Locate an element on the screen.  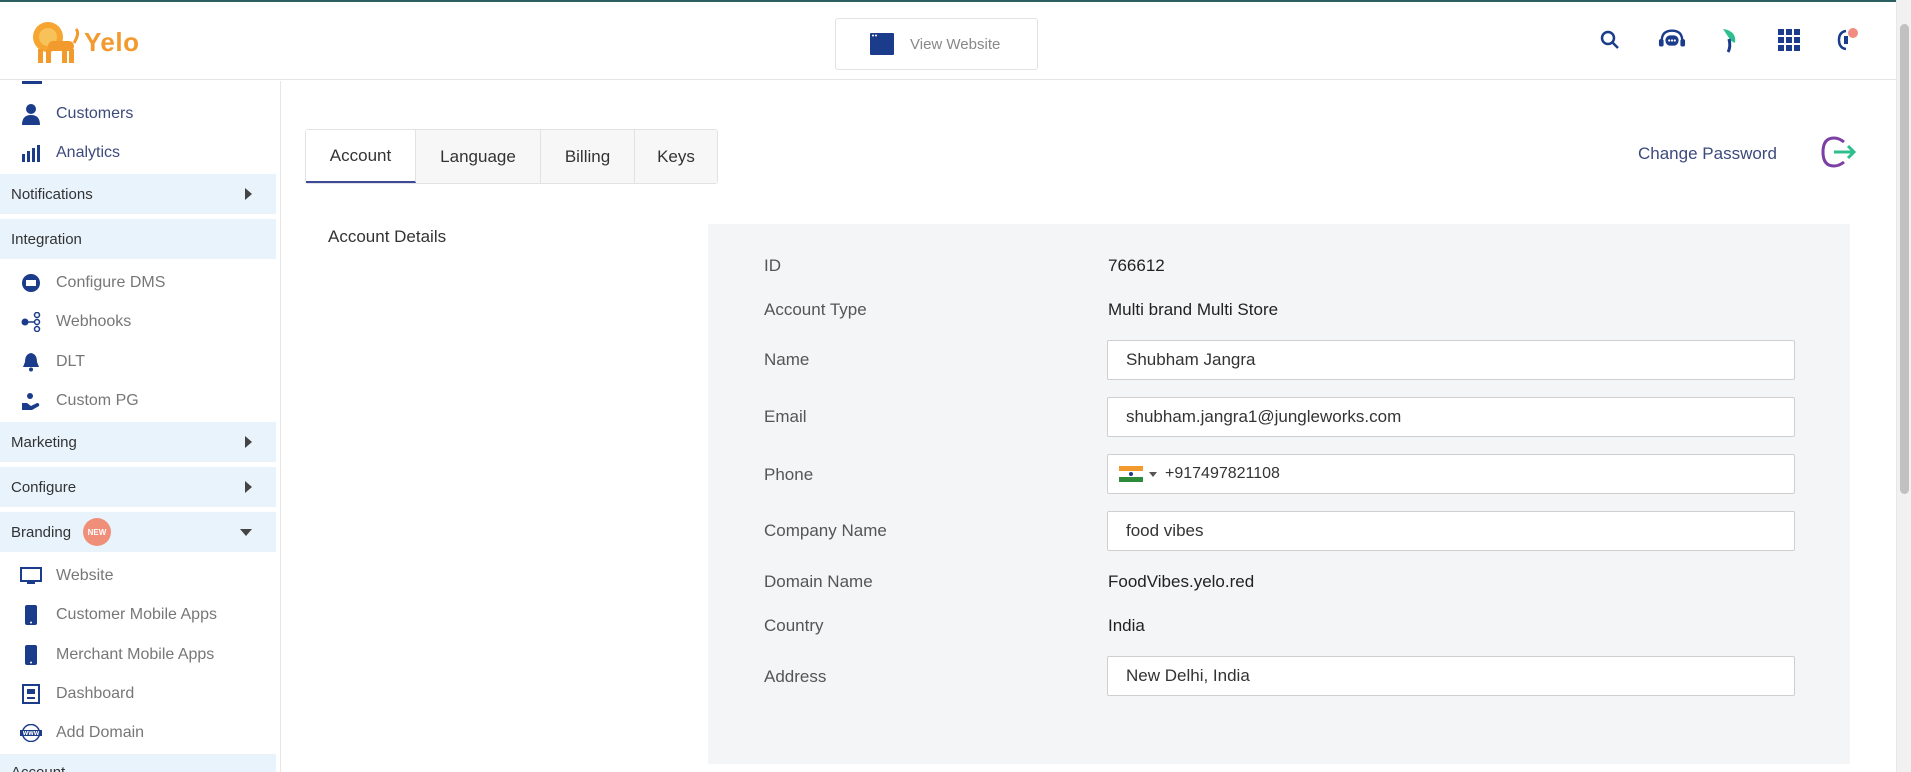
view-website-button: View Website is located at coordinates (936, 44).